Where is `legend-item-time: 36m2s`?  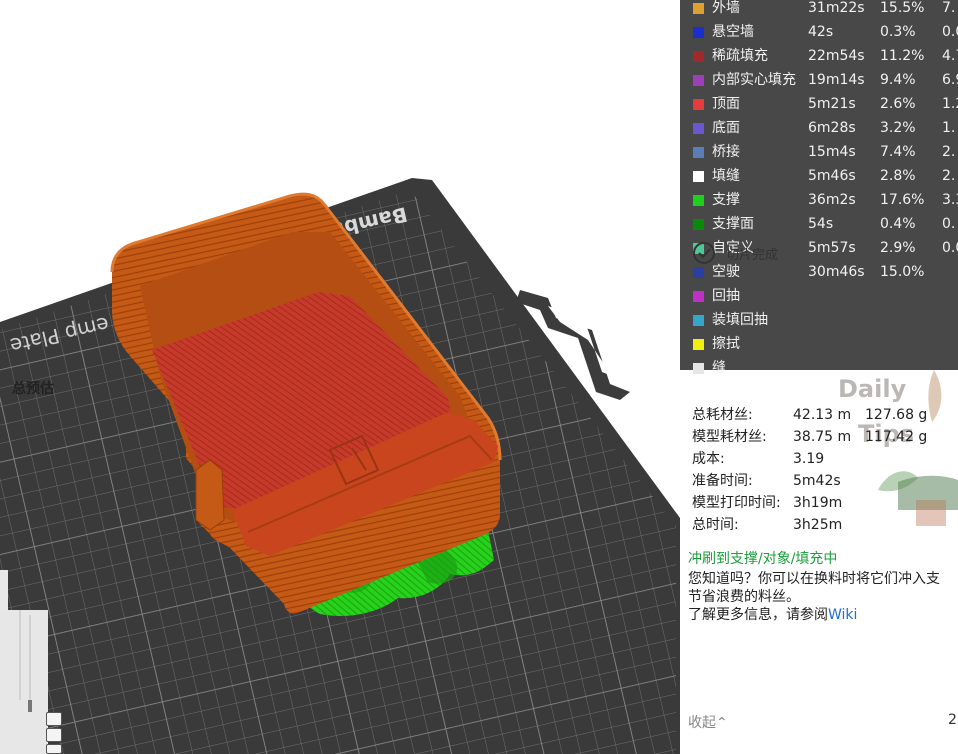 legend-item-time: 36m2s is located at coordinates (832, 200).